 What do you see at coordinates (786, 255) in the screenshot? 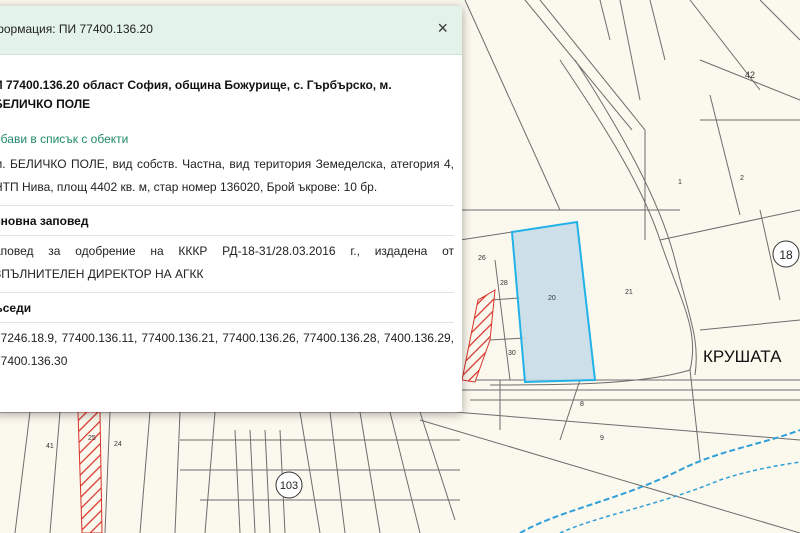
I see `circle-label-18: 18` at bounding box center [786, 255].